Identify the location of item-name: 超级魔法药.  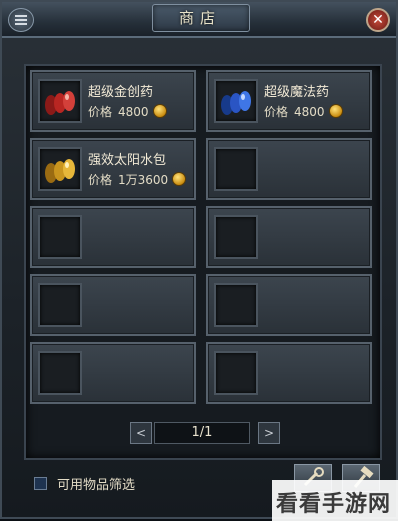
(297, 92).